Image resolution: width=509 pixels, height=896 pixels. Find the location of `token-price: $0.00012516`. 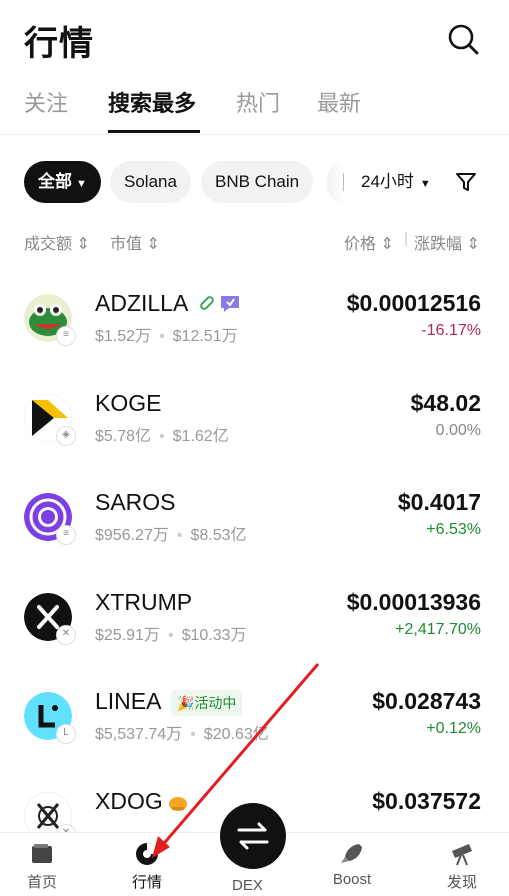

token-price: $0.00012516 is located at coordinates (413, 303).